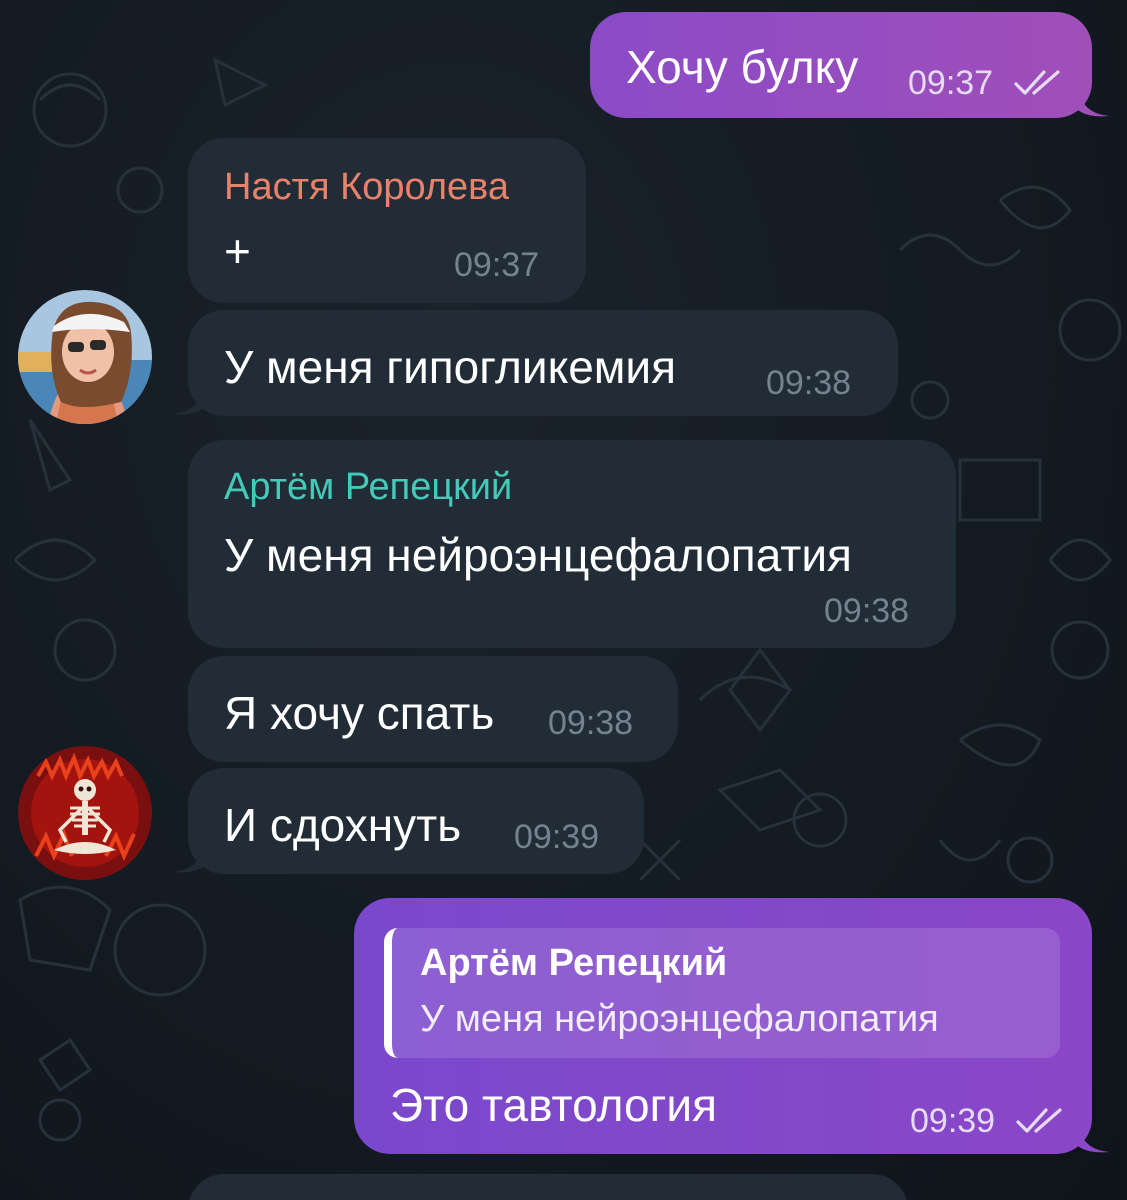 This screenshot has height=1200, width=1127. Describe the element at coordinates (553, 1105) in the screenshot. I see `message-text: Это тавтология` at that location.